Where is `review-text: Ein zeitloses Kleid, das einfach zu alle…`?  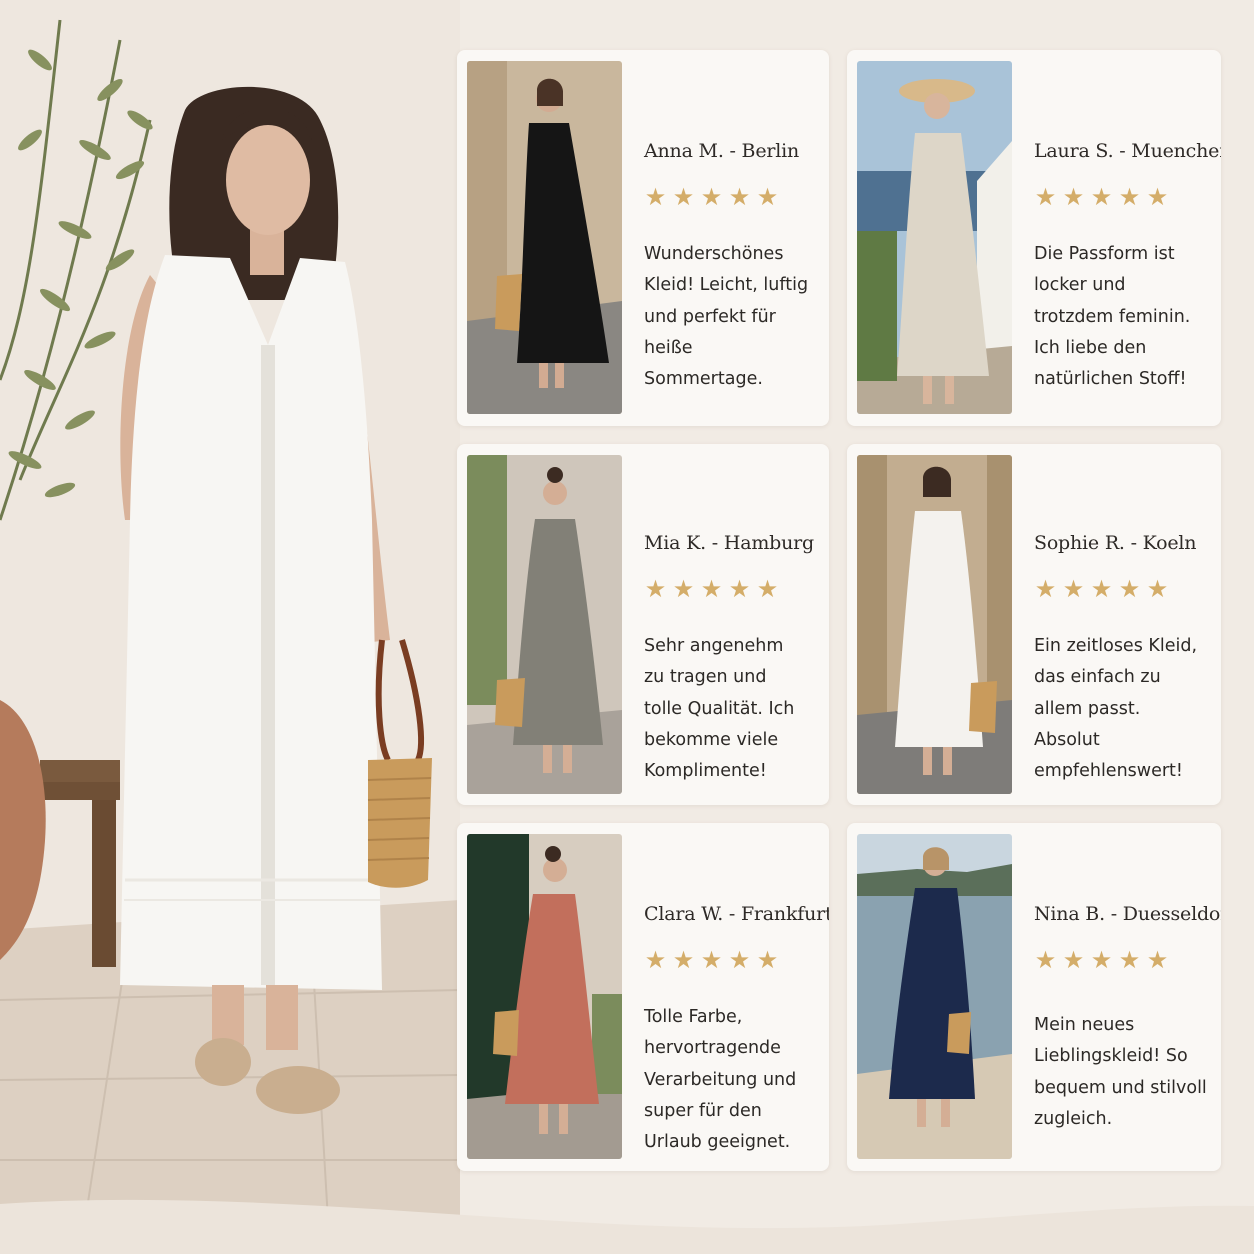
review-text: Ein zeitloses Kleid, das einfach zu alle… is located at coordinates (1116, 709).